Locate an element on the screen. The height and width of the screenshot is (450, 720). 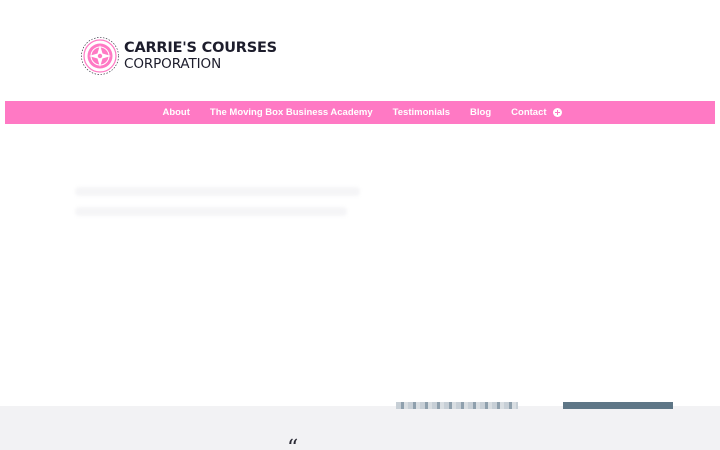
quote-mark-icon: “ is located at coordinates (293, 443).